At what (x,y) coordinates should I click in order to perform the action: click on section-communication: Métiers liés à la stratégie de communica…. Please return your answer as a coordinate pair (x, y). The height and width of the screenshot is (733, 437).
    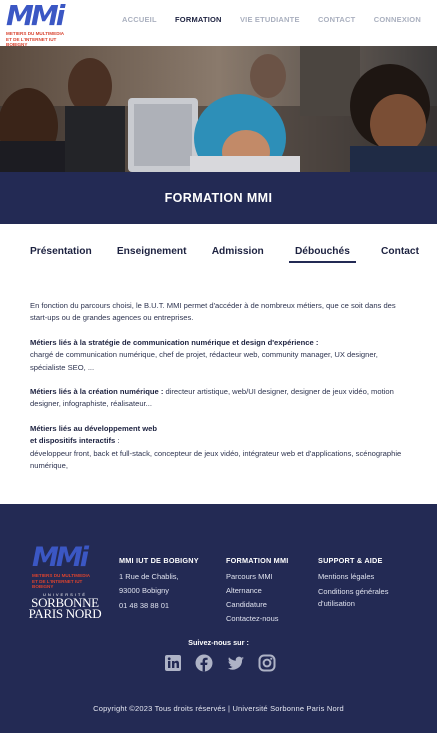
    Looking at the image, I should click on (220, 355).